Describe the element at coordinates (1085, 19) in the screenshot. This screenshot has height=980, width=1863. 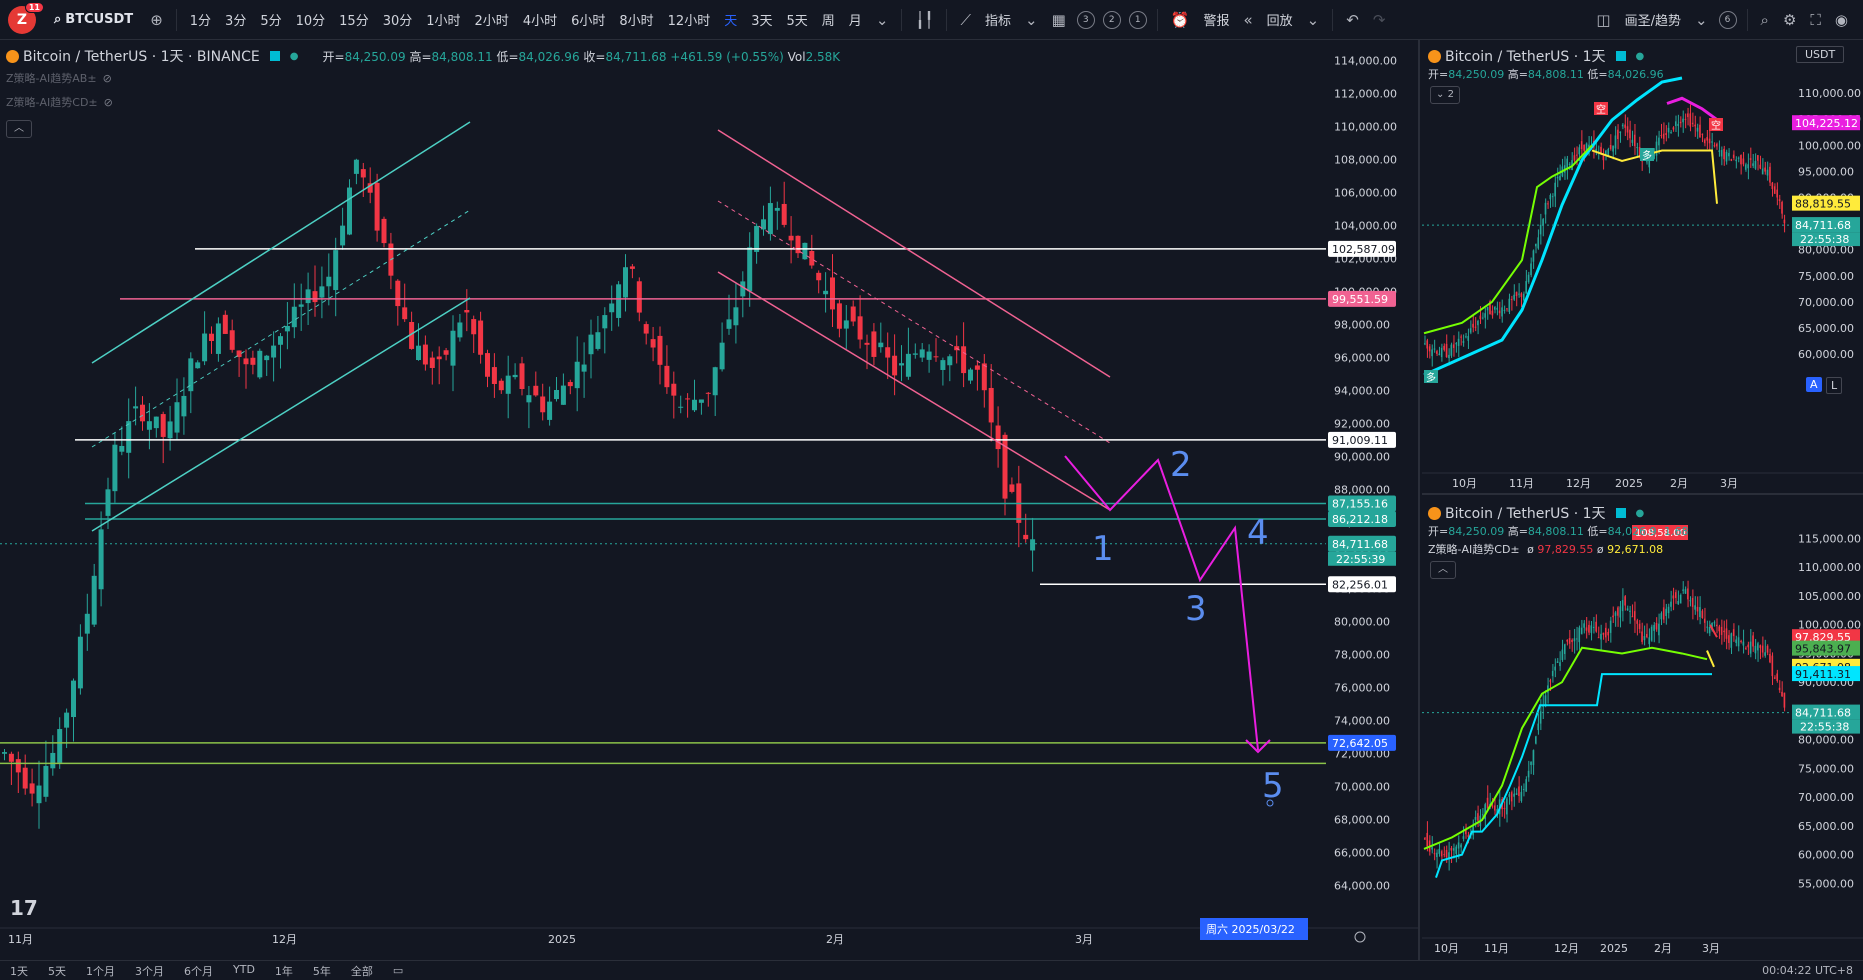
I see `layout-count-3: 3` at that location.